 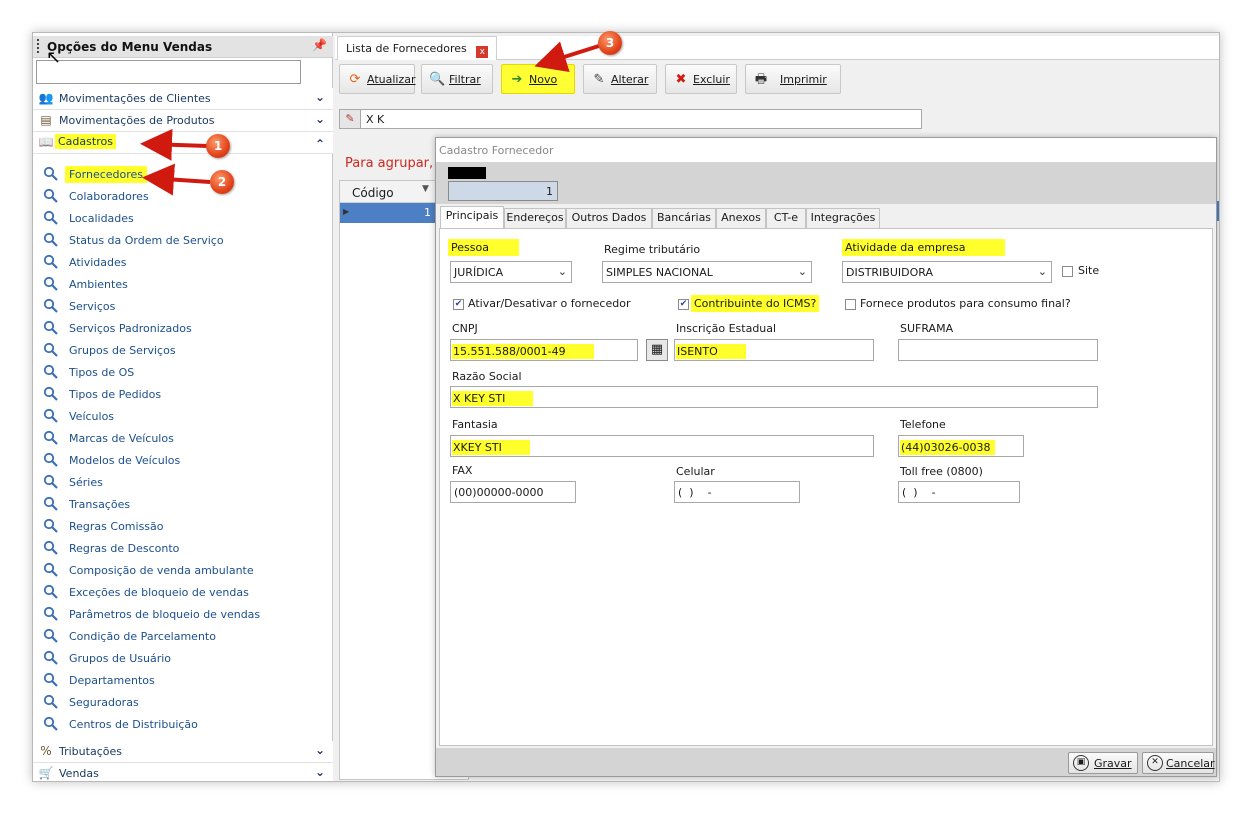 I want to click on telefone-label: Telefone, so click(x=923, y=424).